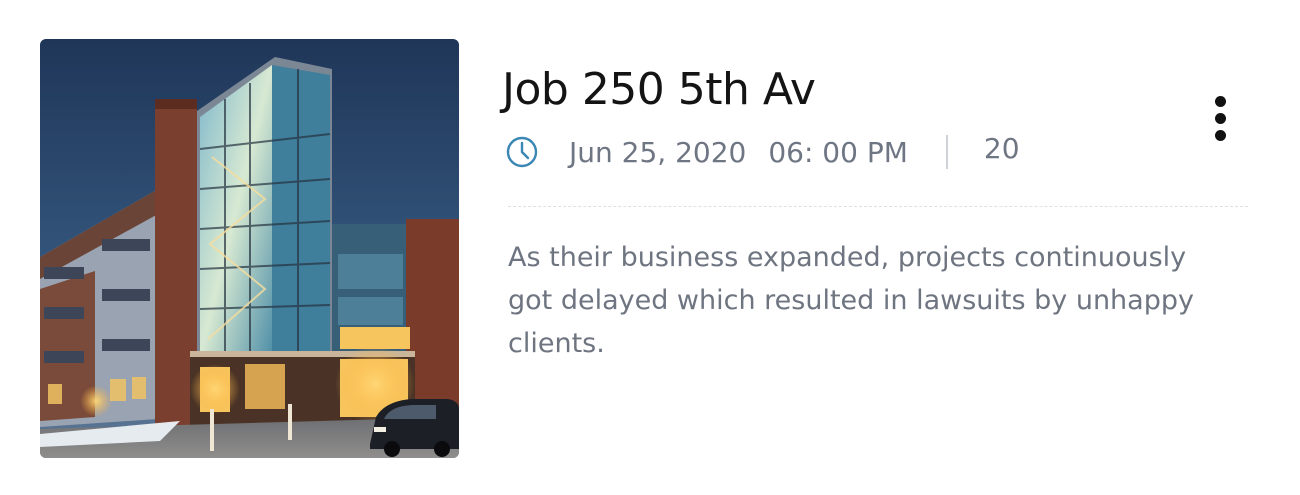 Image resolution: width=1300 pixels, height=495 pixels. Describe the element at coordinates (522, 152) in the screenshot. I see `clock-icon` at that location.